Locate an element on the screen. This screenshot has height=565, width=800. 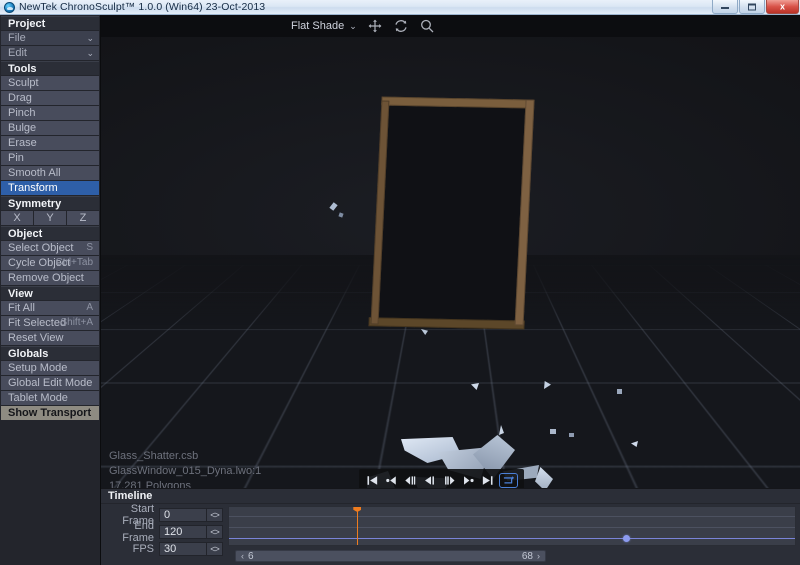
go-to-start-icon is located at coordinates (372, 480).